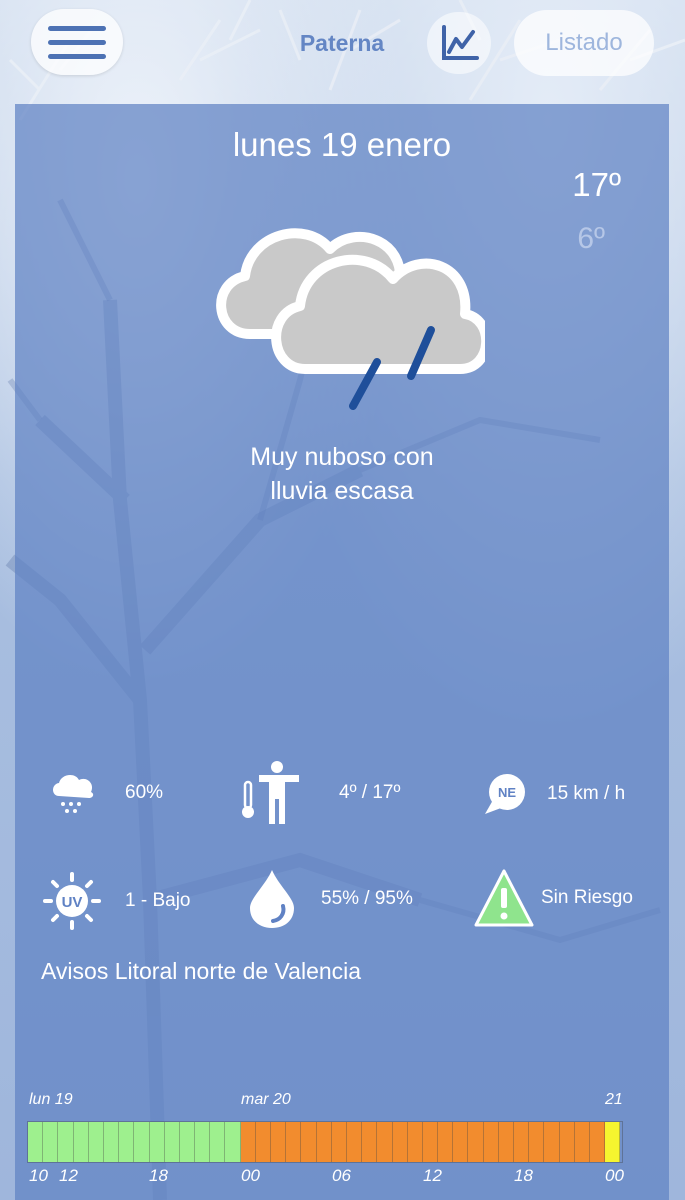  I want to click on timeline-bar, so click(325, 1142).